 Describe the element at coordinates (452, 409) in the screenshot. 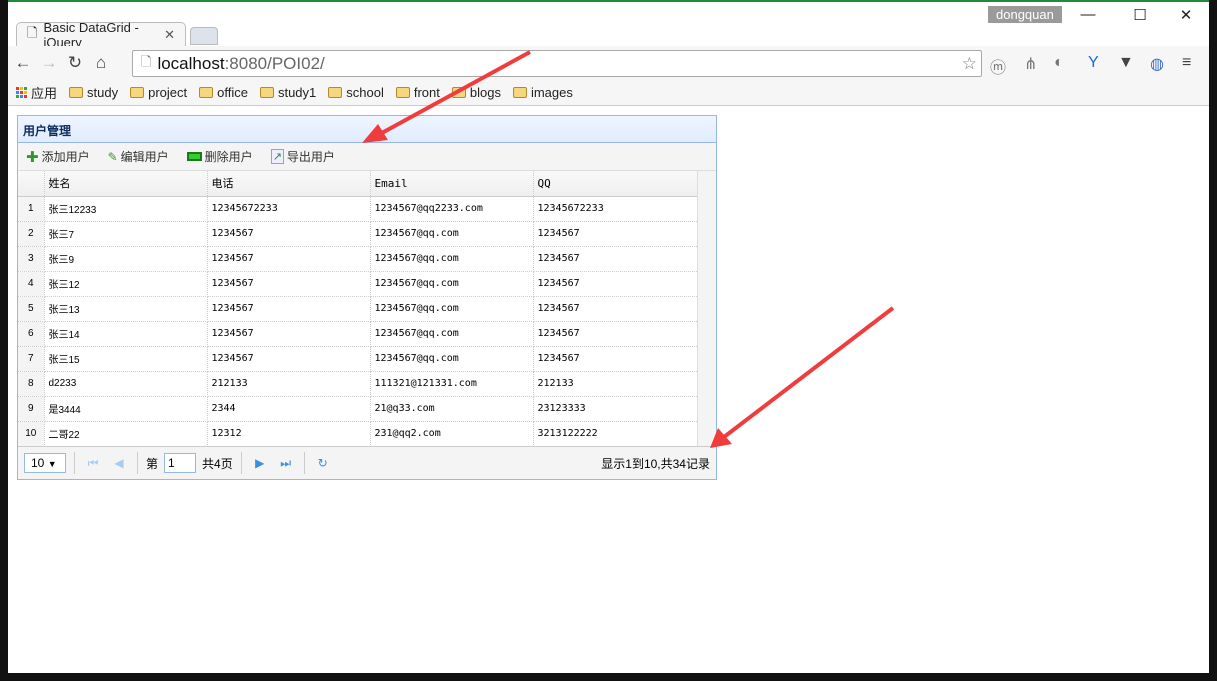

I see `cell-email: 21@q33.com` at that location.